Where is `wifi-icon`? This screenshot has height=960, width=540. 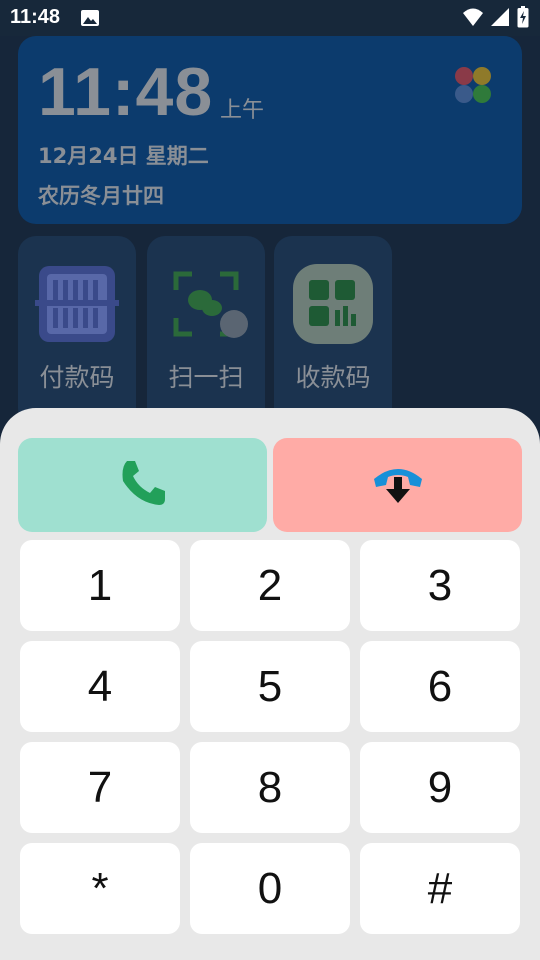 wifi-icon is located at coordinates (473, 19).